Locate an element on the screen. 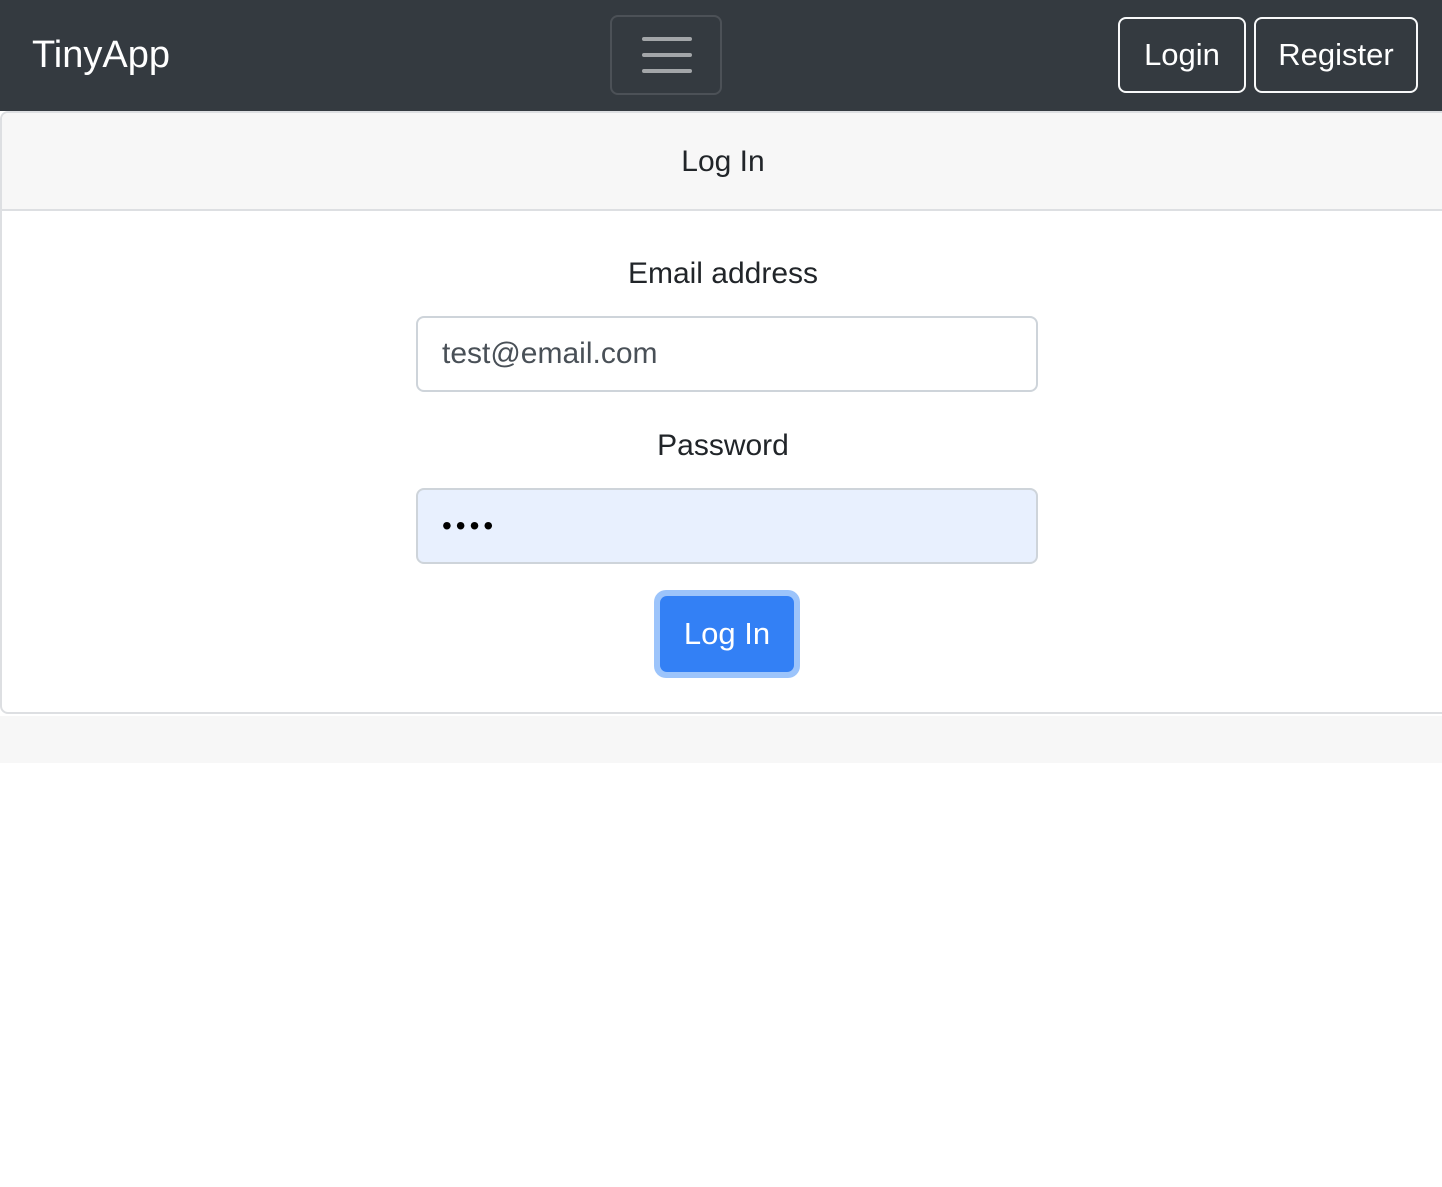 This screenshot has width=1442, height=1187. card-header: Log In is located at coordinates (722, 162).